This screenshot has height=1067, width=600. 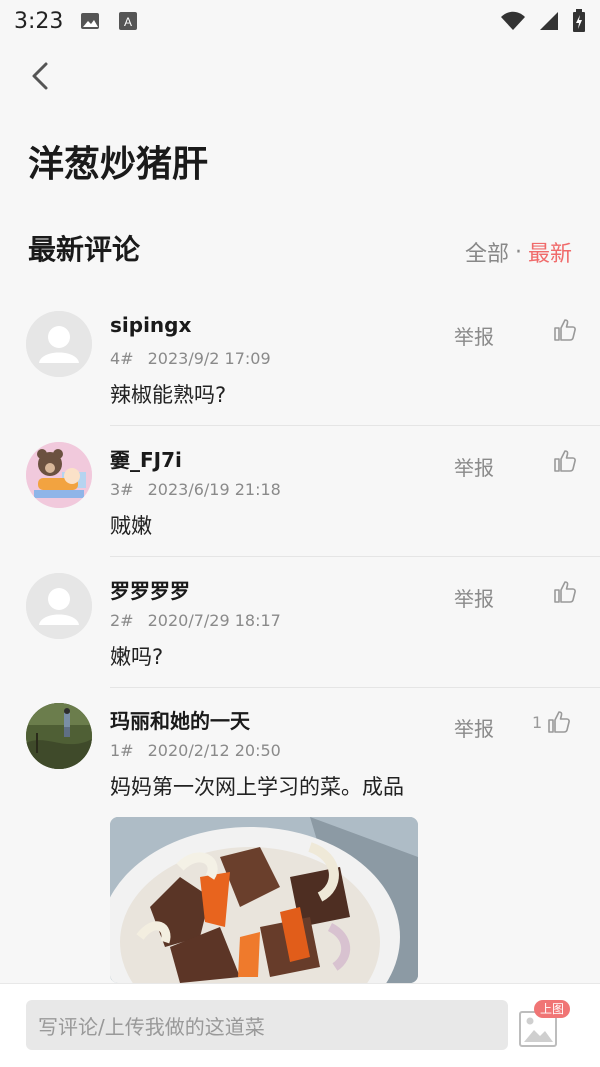 I want to click on comment-meta: 4# 2023/9/2 17:09, so click(x=190, y=358).